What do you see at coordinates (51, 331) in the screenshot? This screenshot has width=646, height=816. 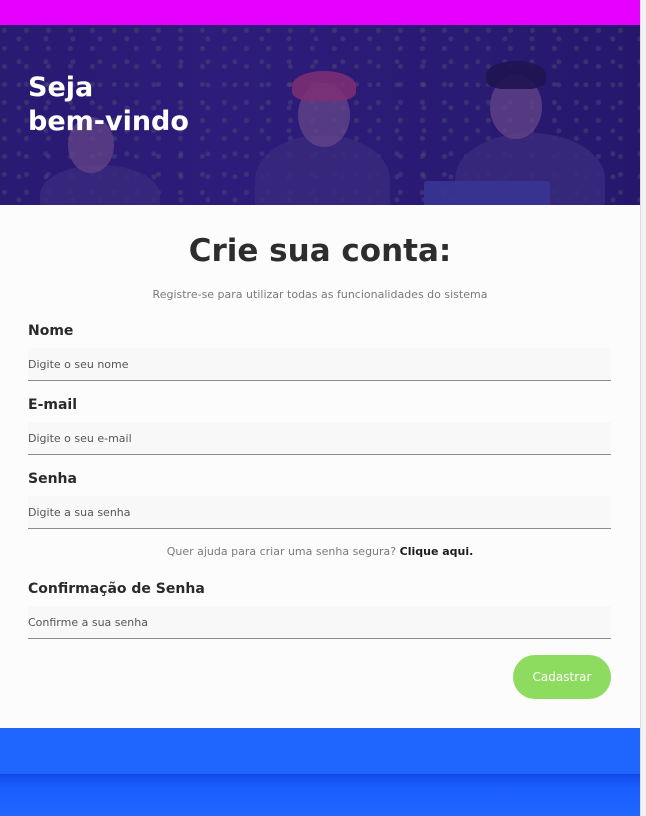 I see `name-label: Nome` at bounding box center [51, 331].